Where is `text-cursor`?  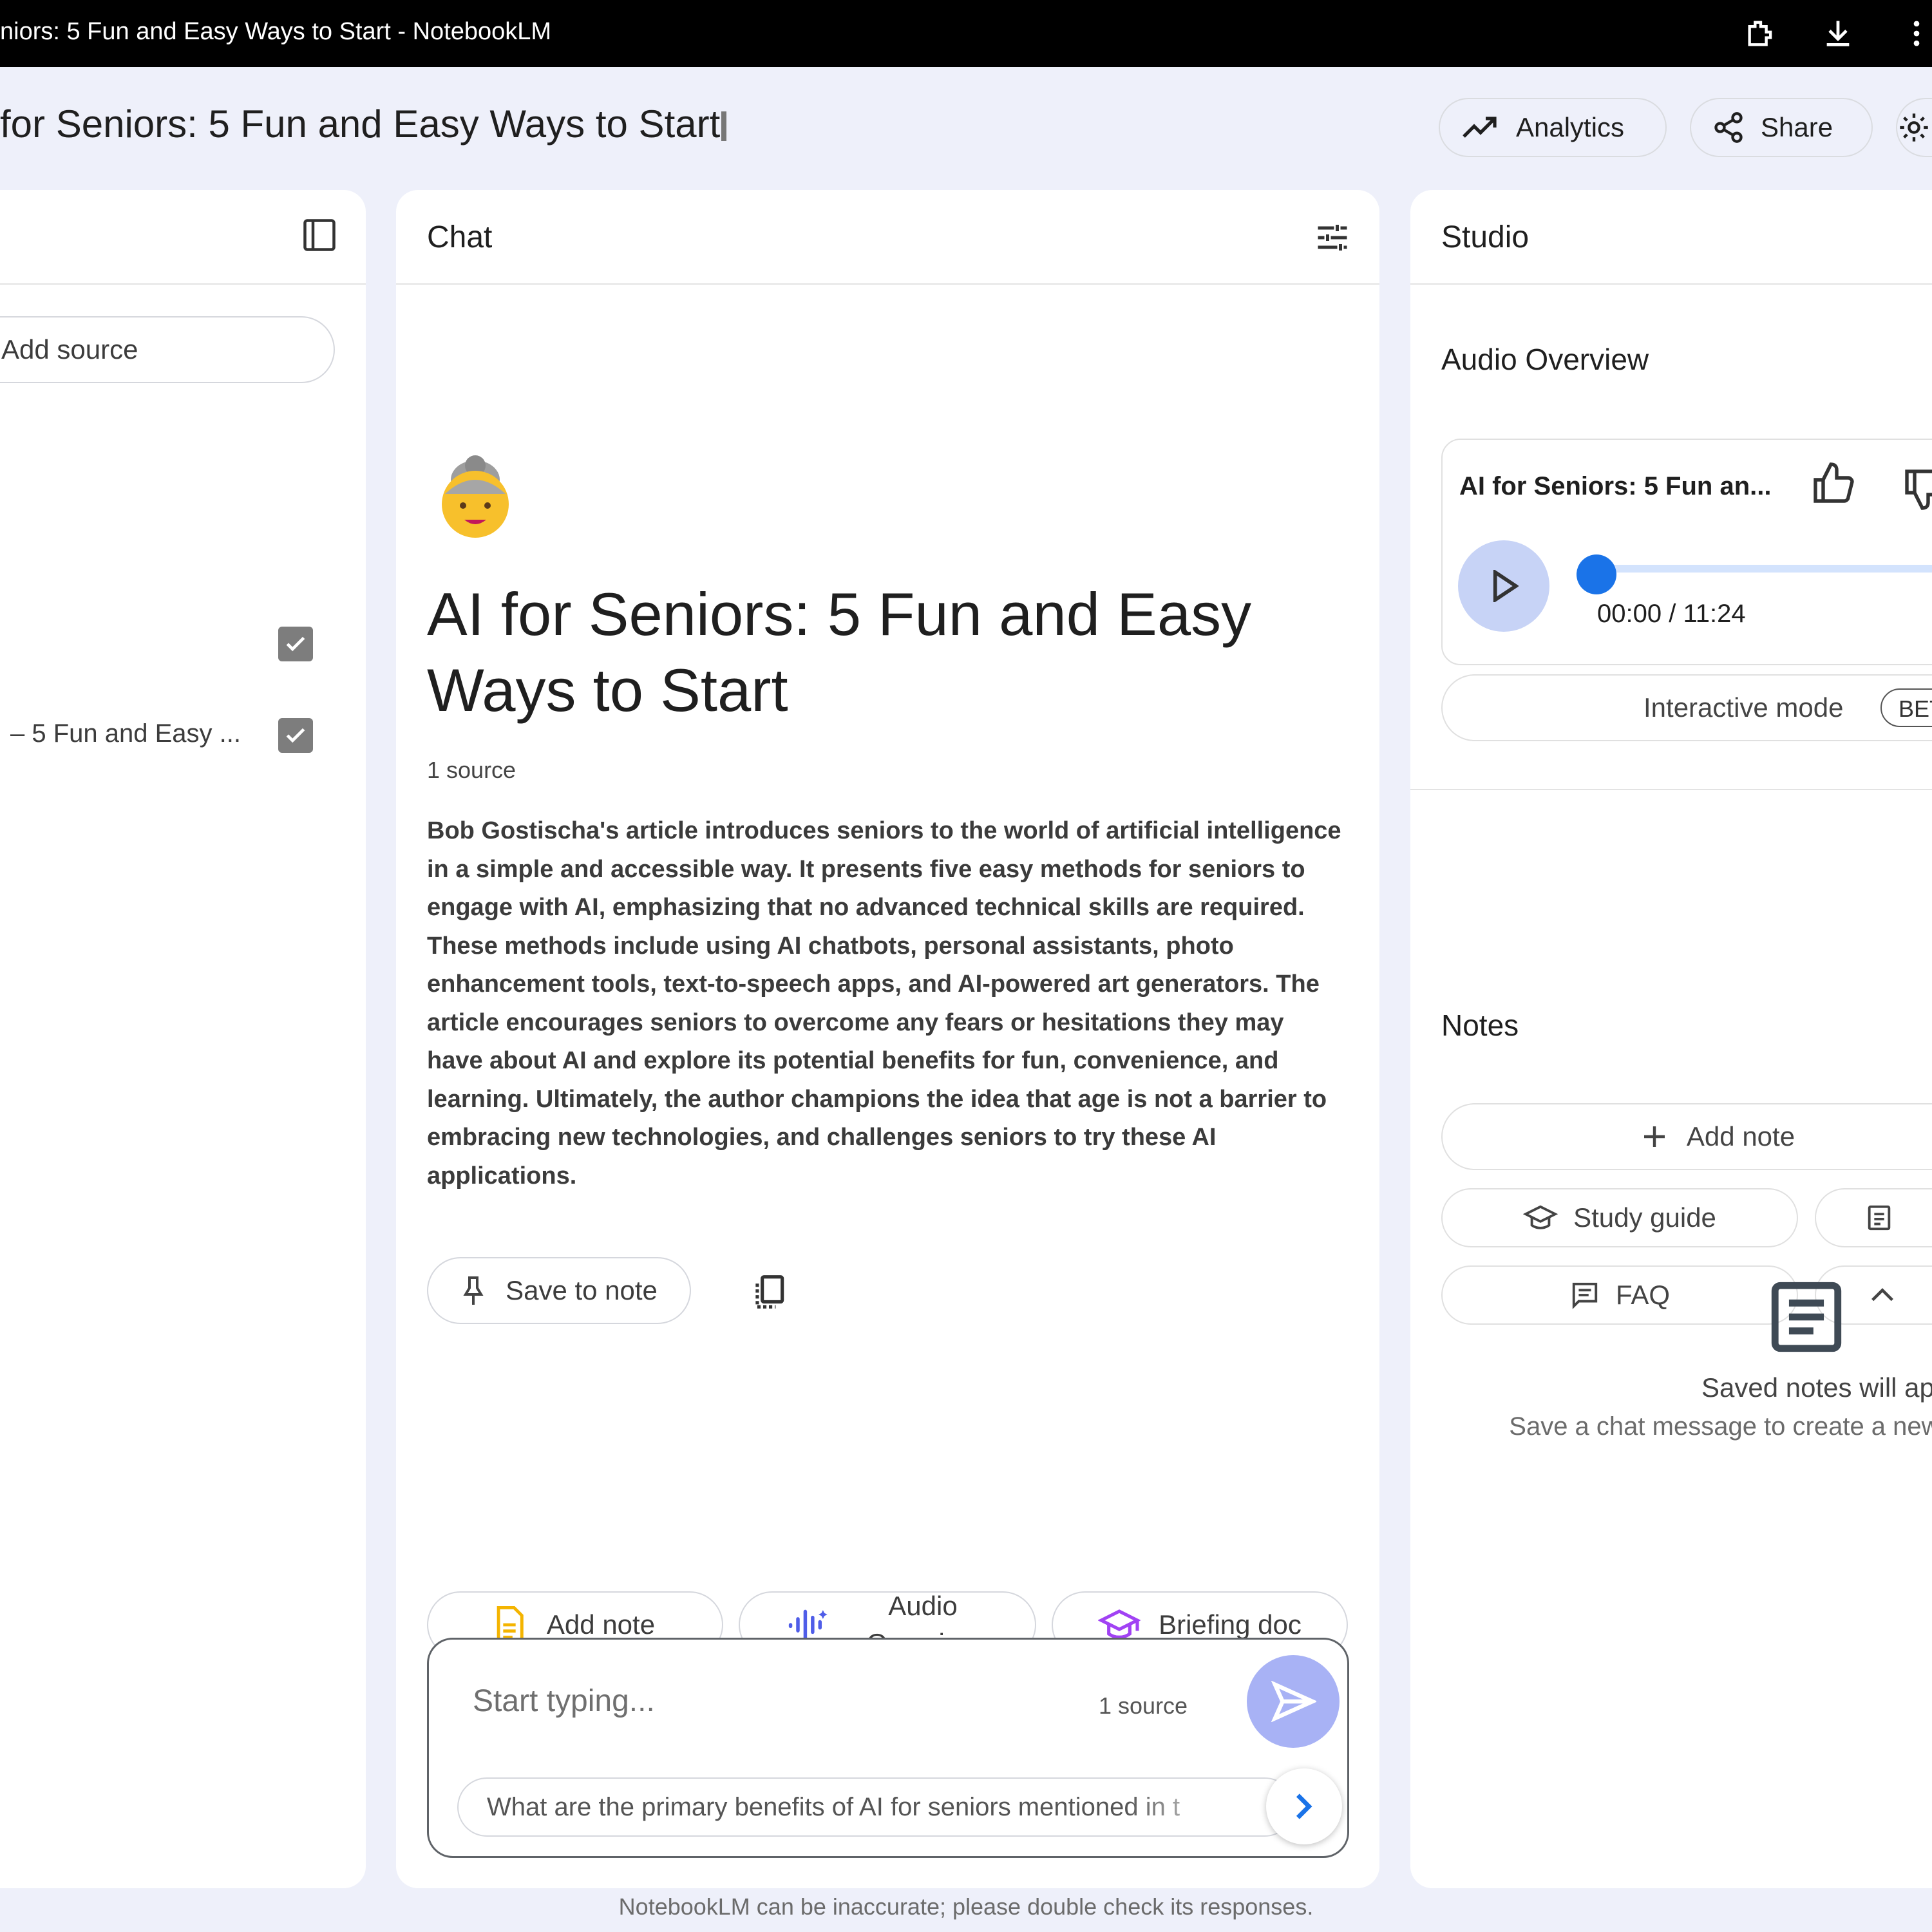
text-cursor is located at coordinates (724, 126).